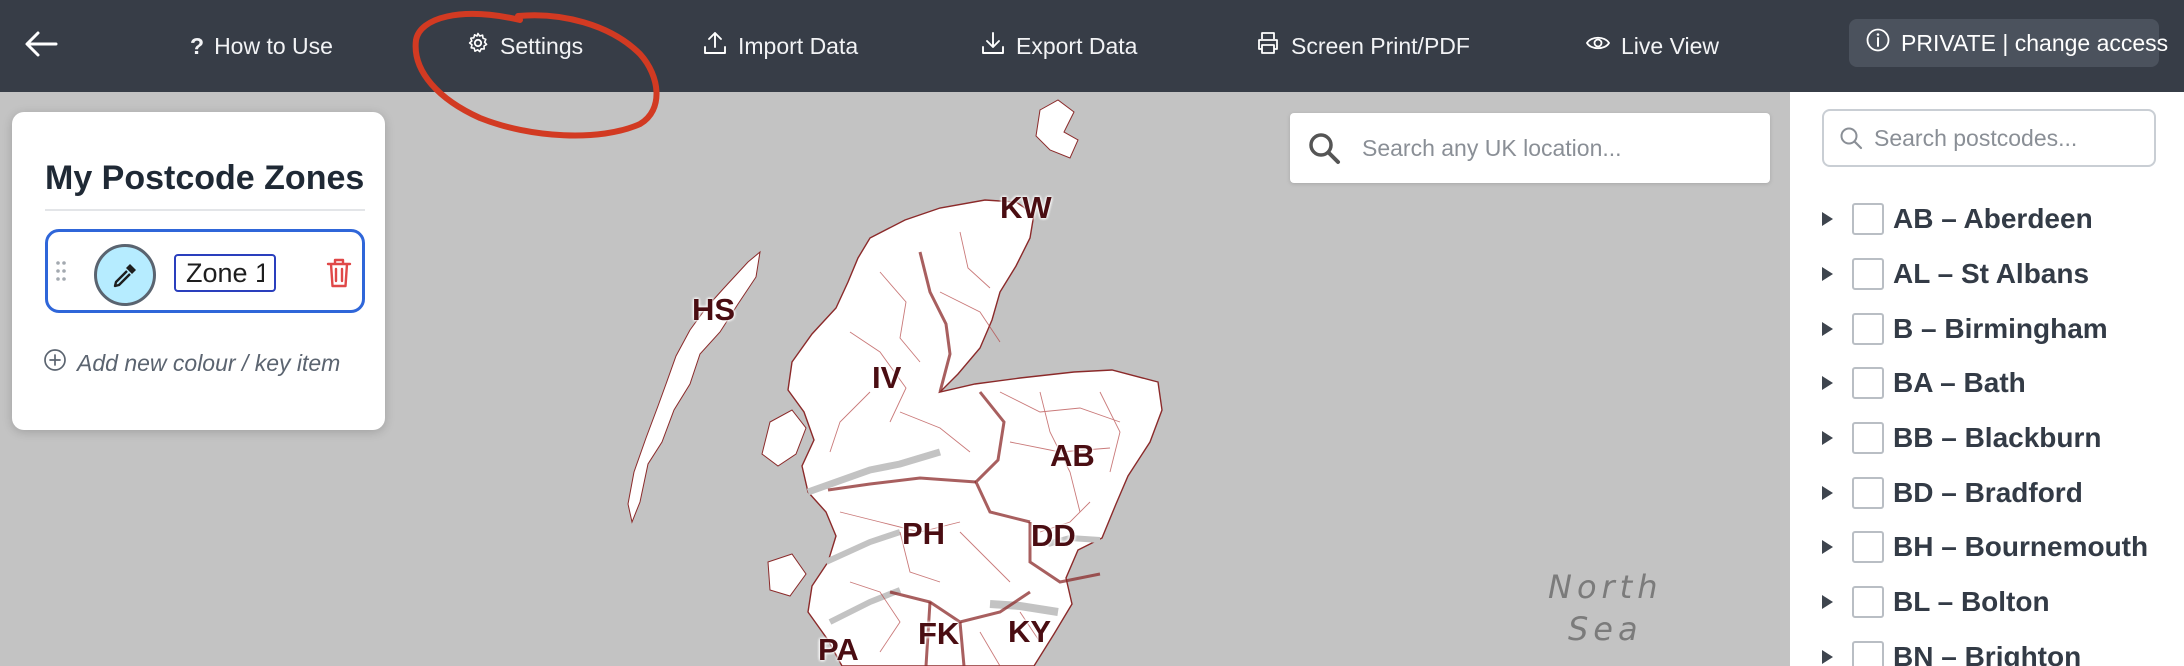  I want to click on area-label-pa: PA, so click(838, 649).